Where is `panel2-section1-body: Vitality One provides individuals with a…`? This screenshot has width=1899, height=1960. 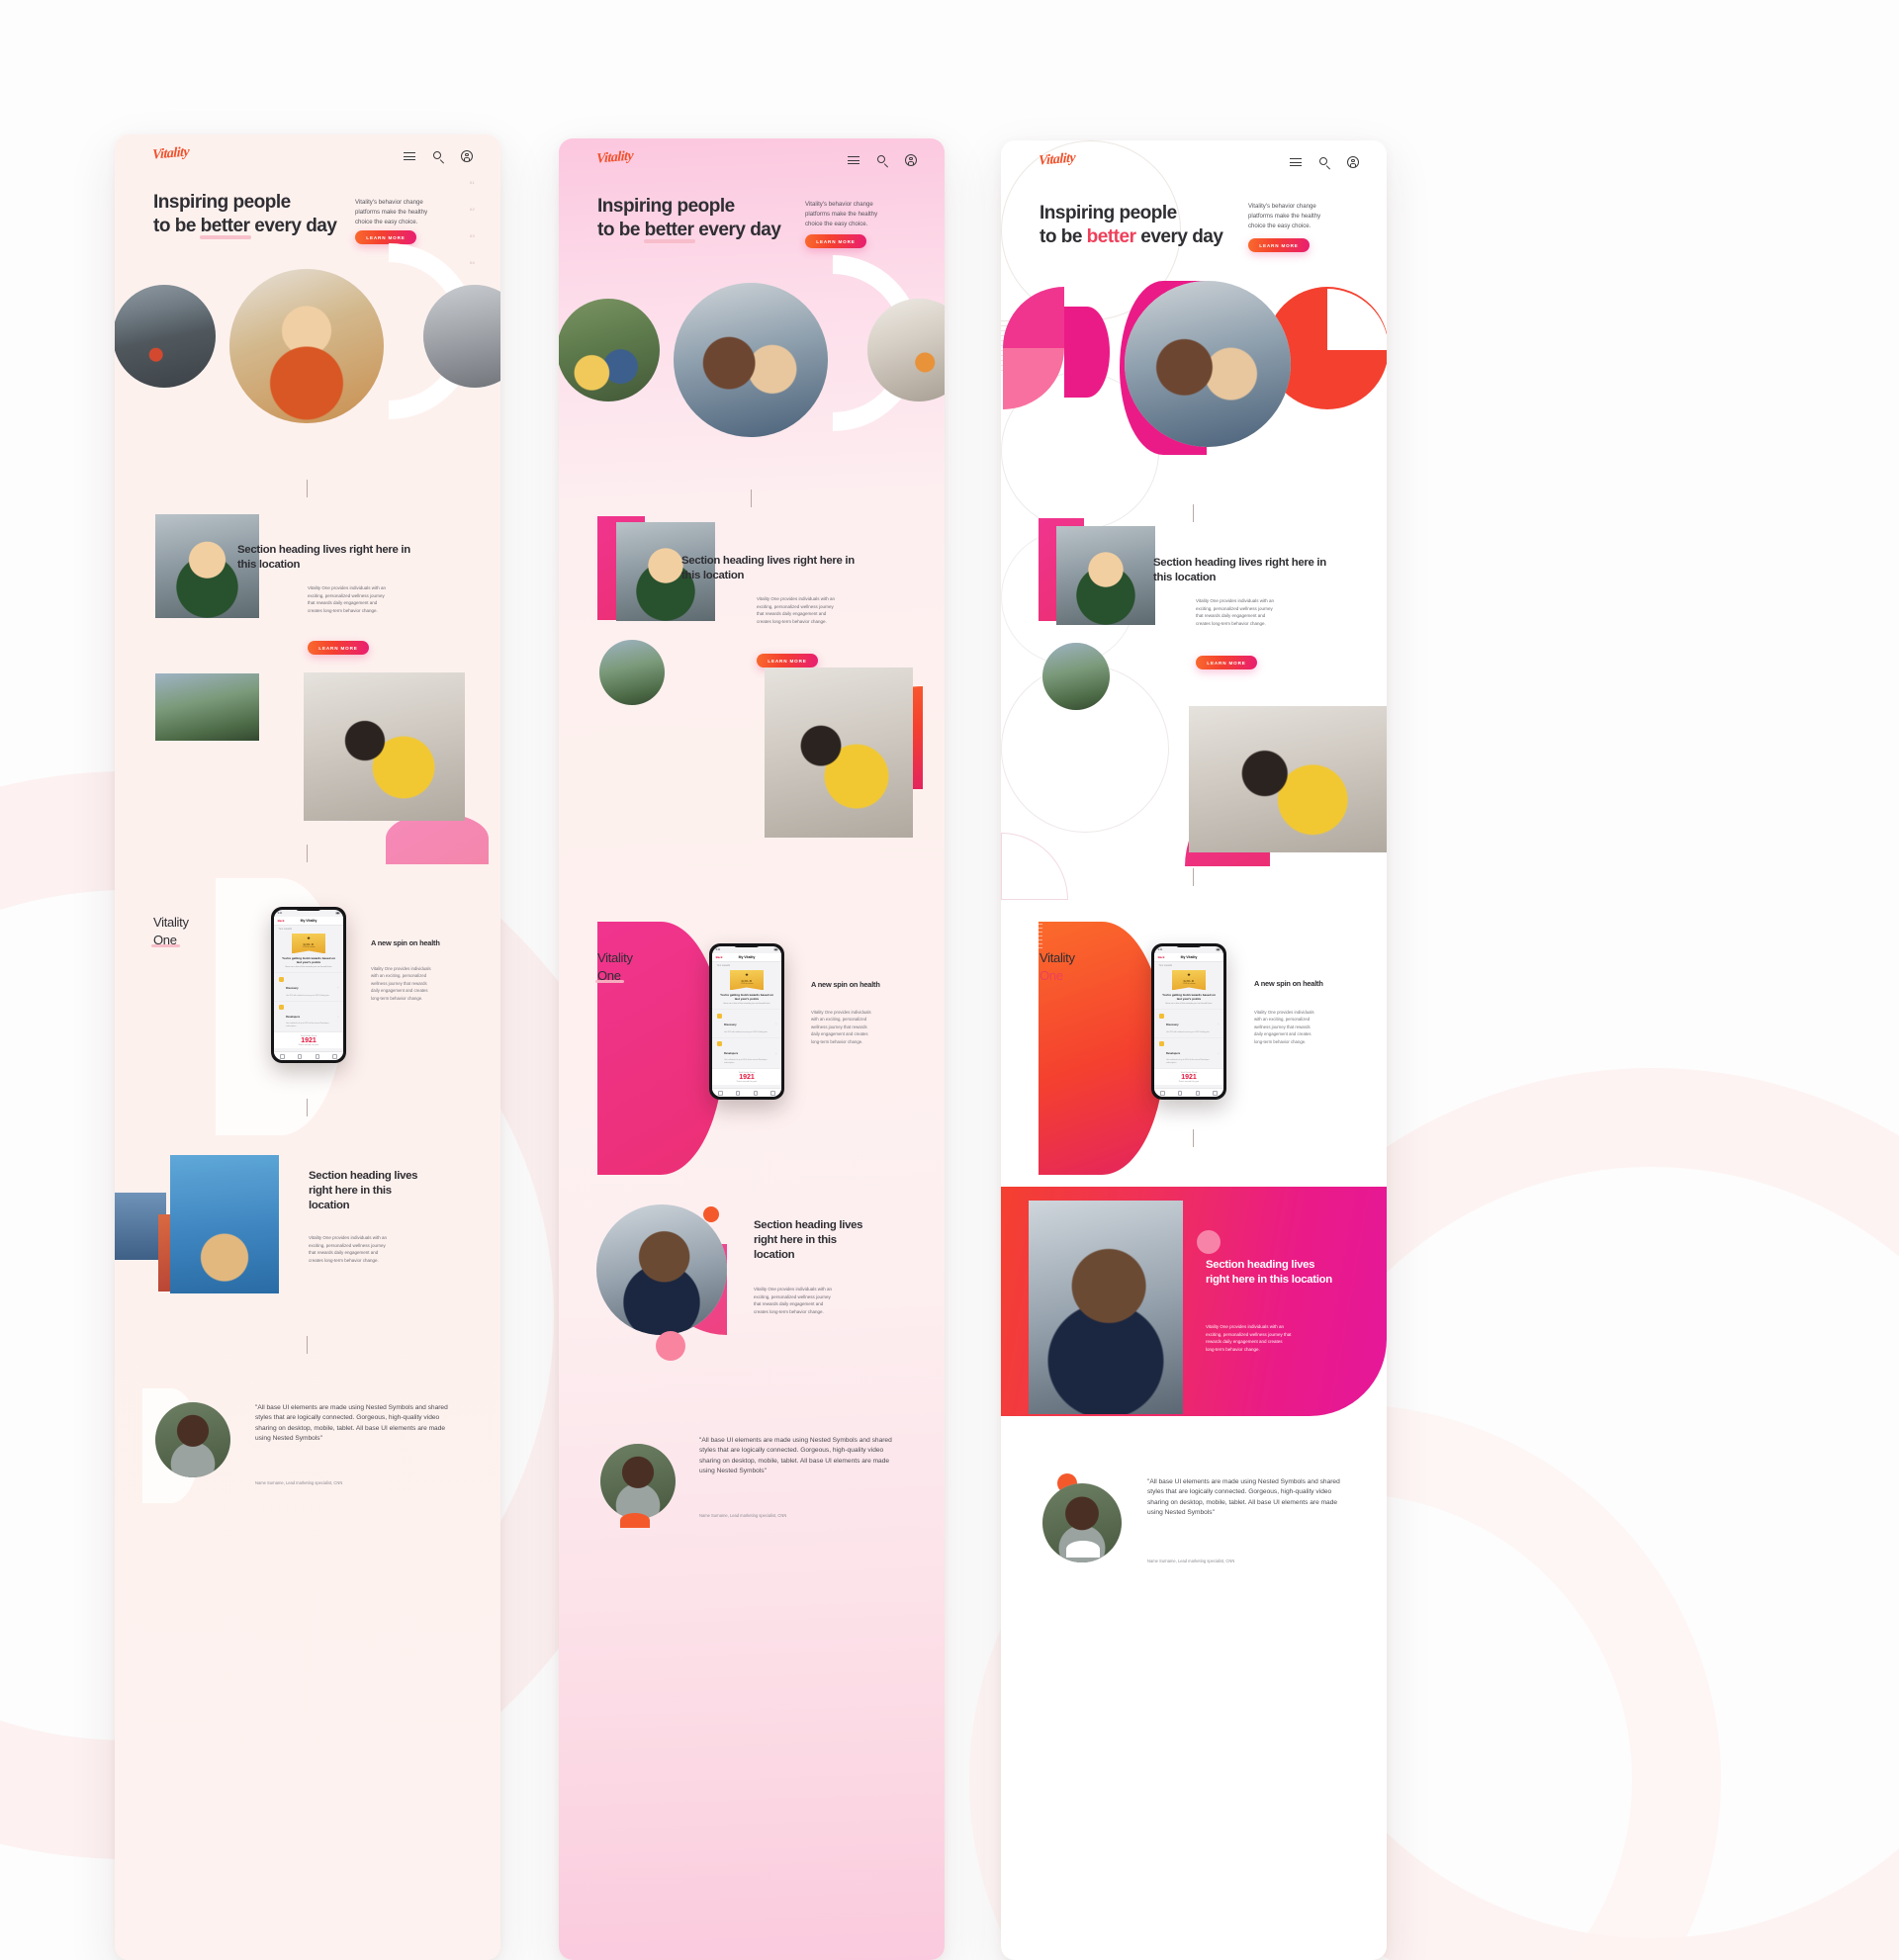 panel2-section1-body: Vitality One provides individuals with a… is located at coordinates (796, 611).